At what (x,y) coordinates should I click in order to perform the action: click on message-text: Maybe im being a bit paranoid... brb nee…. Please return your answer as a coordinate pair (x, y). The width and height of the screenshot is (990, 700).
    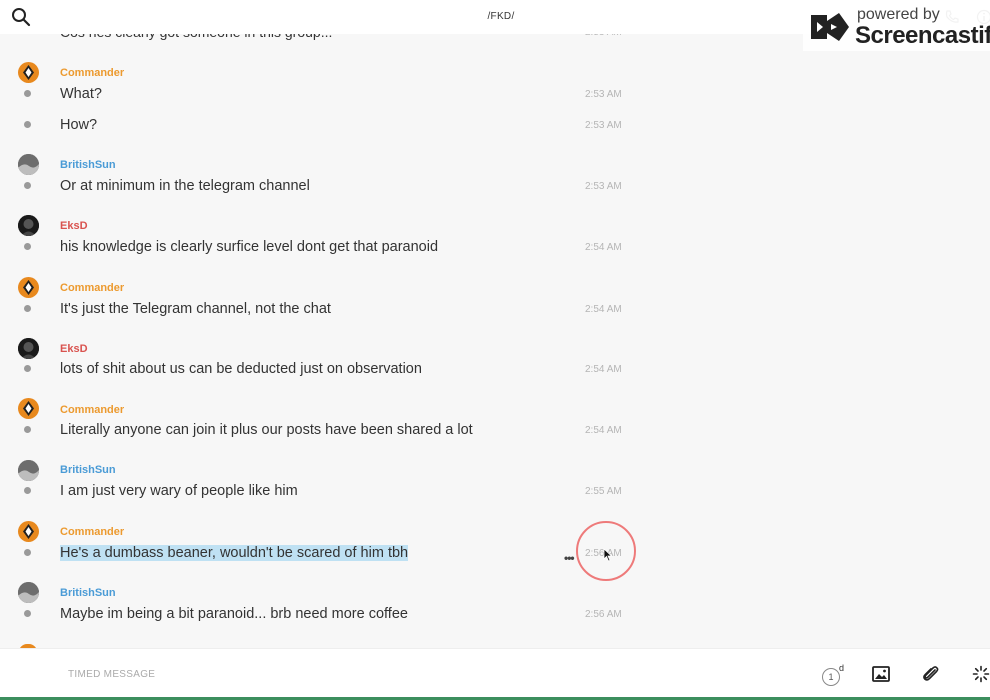
    Looking at the image, I should click on (234, 614).